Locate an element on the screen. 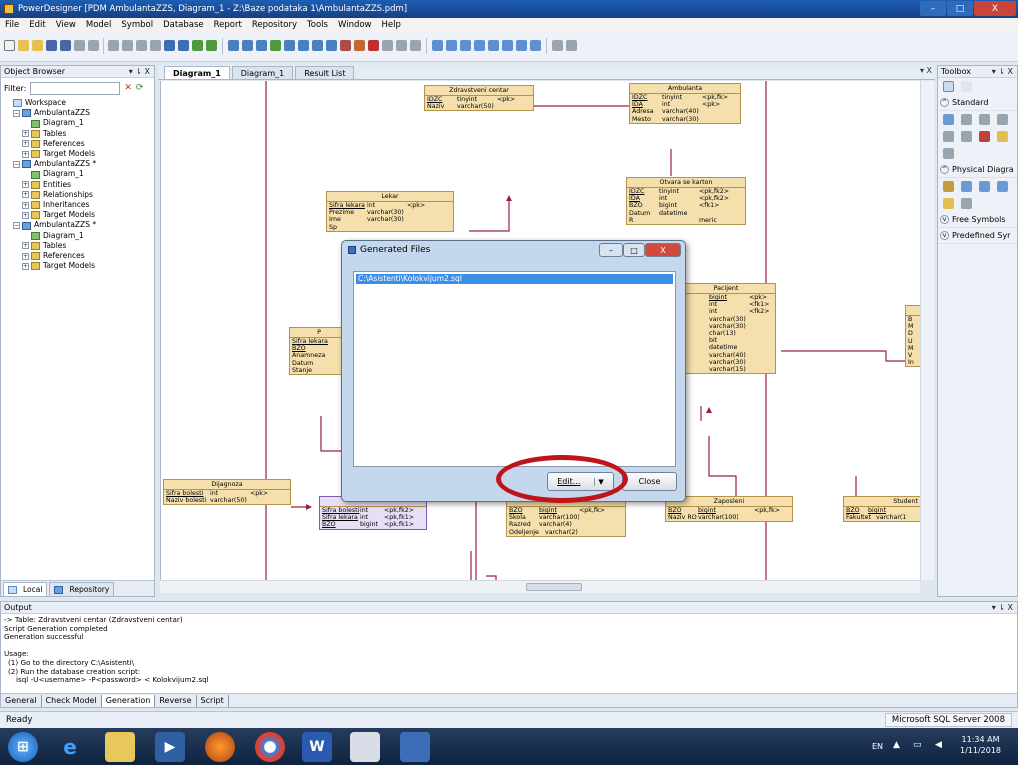 This screenshot has height=765, width=1018. menu-model: Model is located at coordinates (99, 25).